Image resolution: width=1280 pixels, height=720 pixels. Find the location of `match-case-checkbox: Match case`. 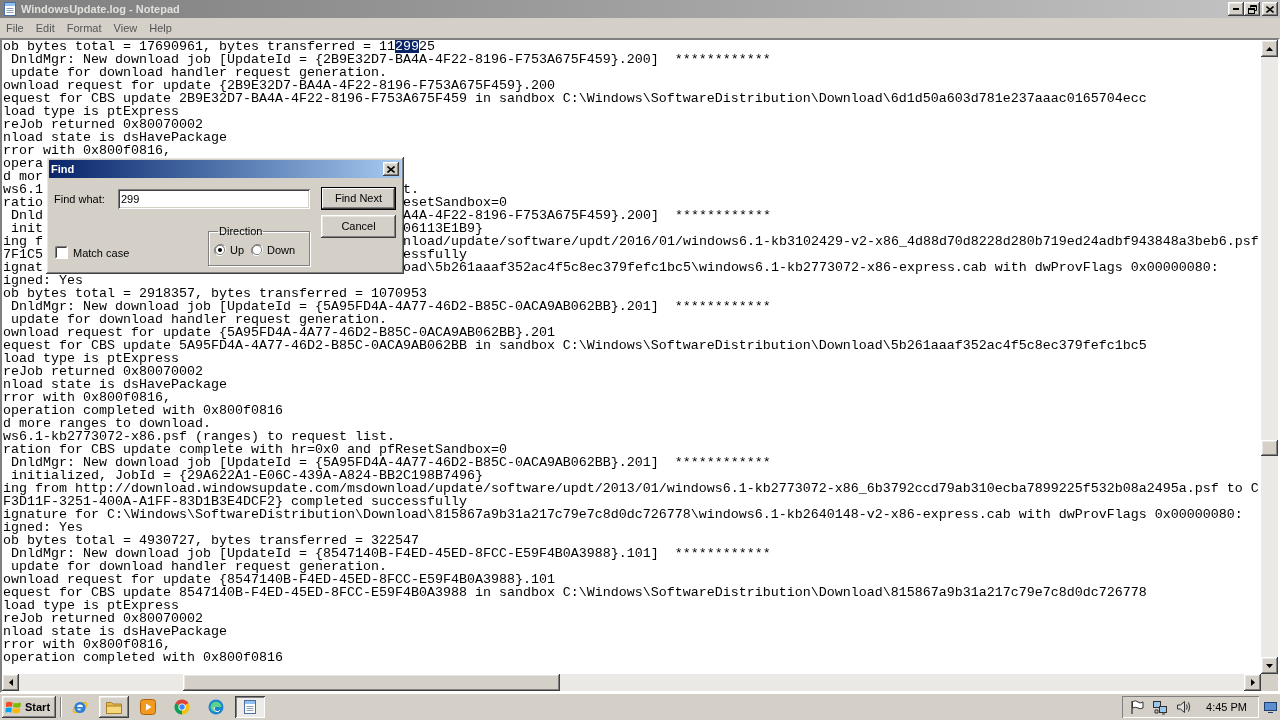

match-case-checkbox: Match case is located at coordinates (92, 252).